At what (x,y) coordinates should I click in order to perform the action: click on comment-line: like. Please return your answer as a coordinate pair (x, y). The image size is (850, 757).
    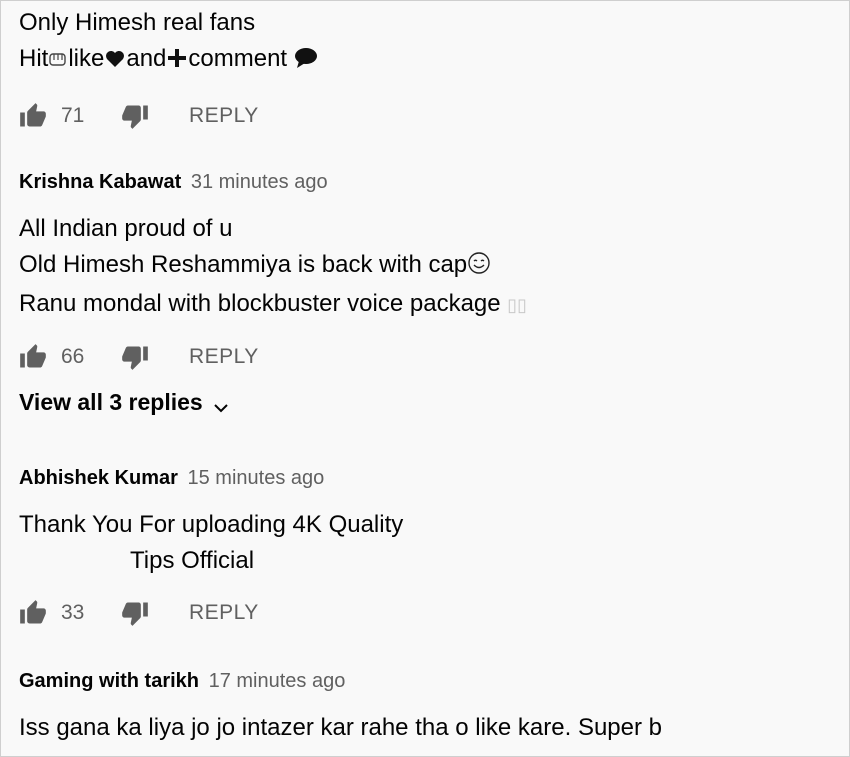
    Looking at the image, I should click on (86, 58).